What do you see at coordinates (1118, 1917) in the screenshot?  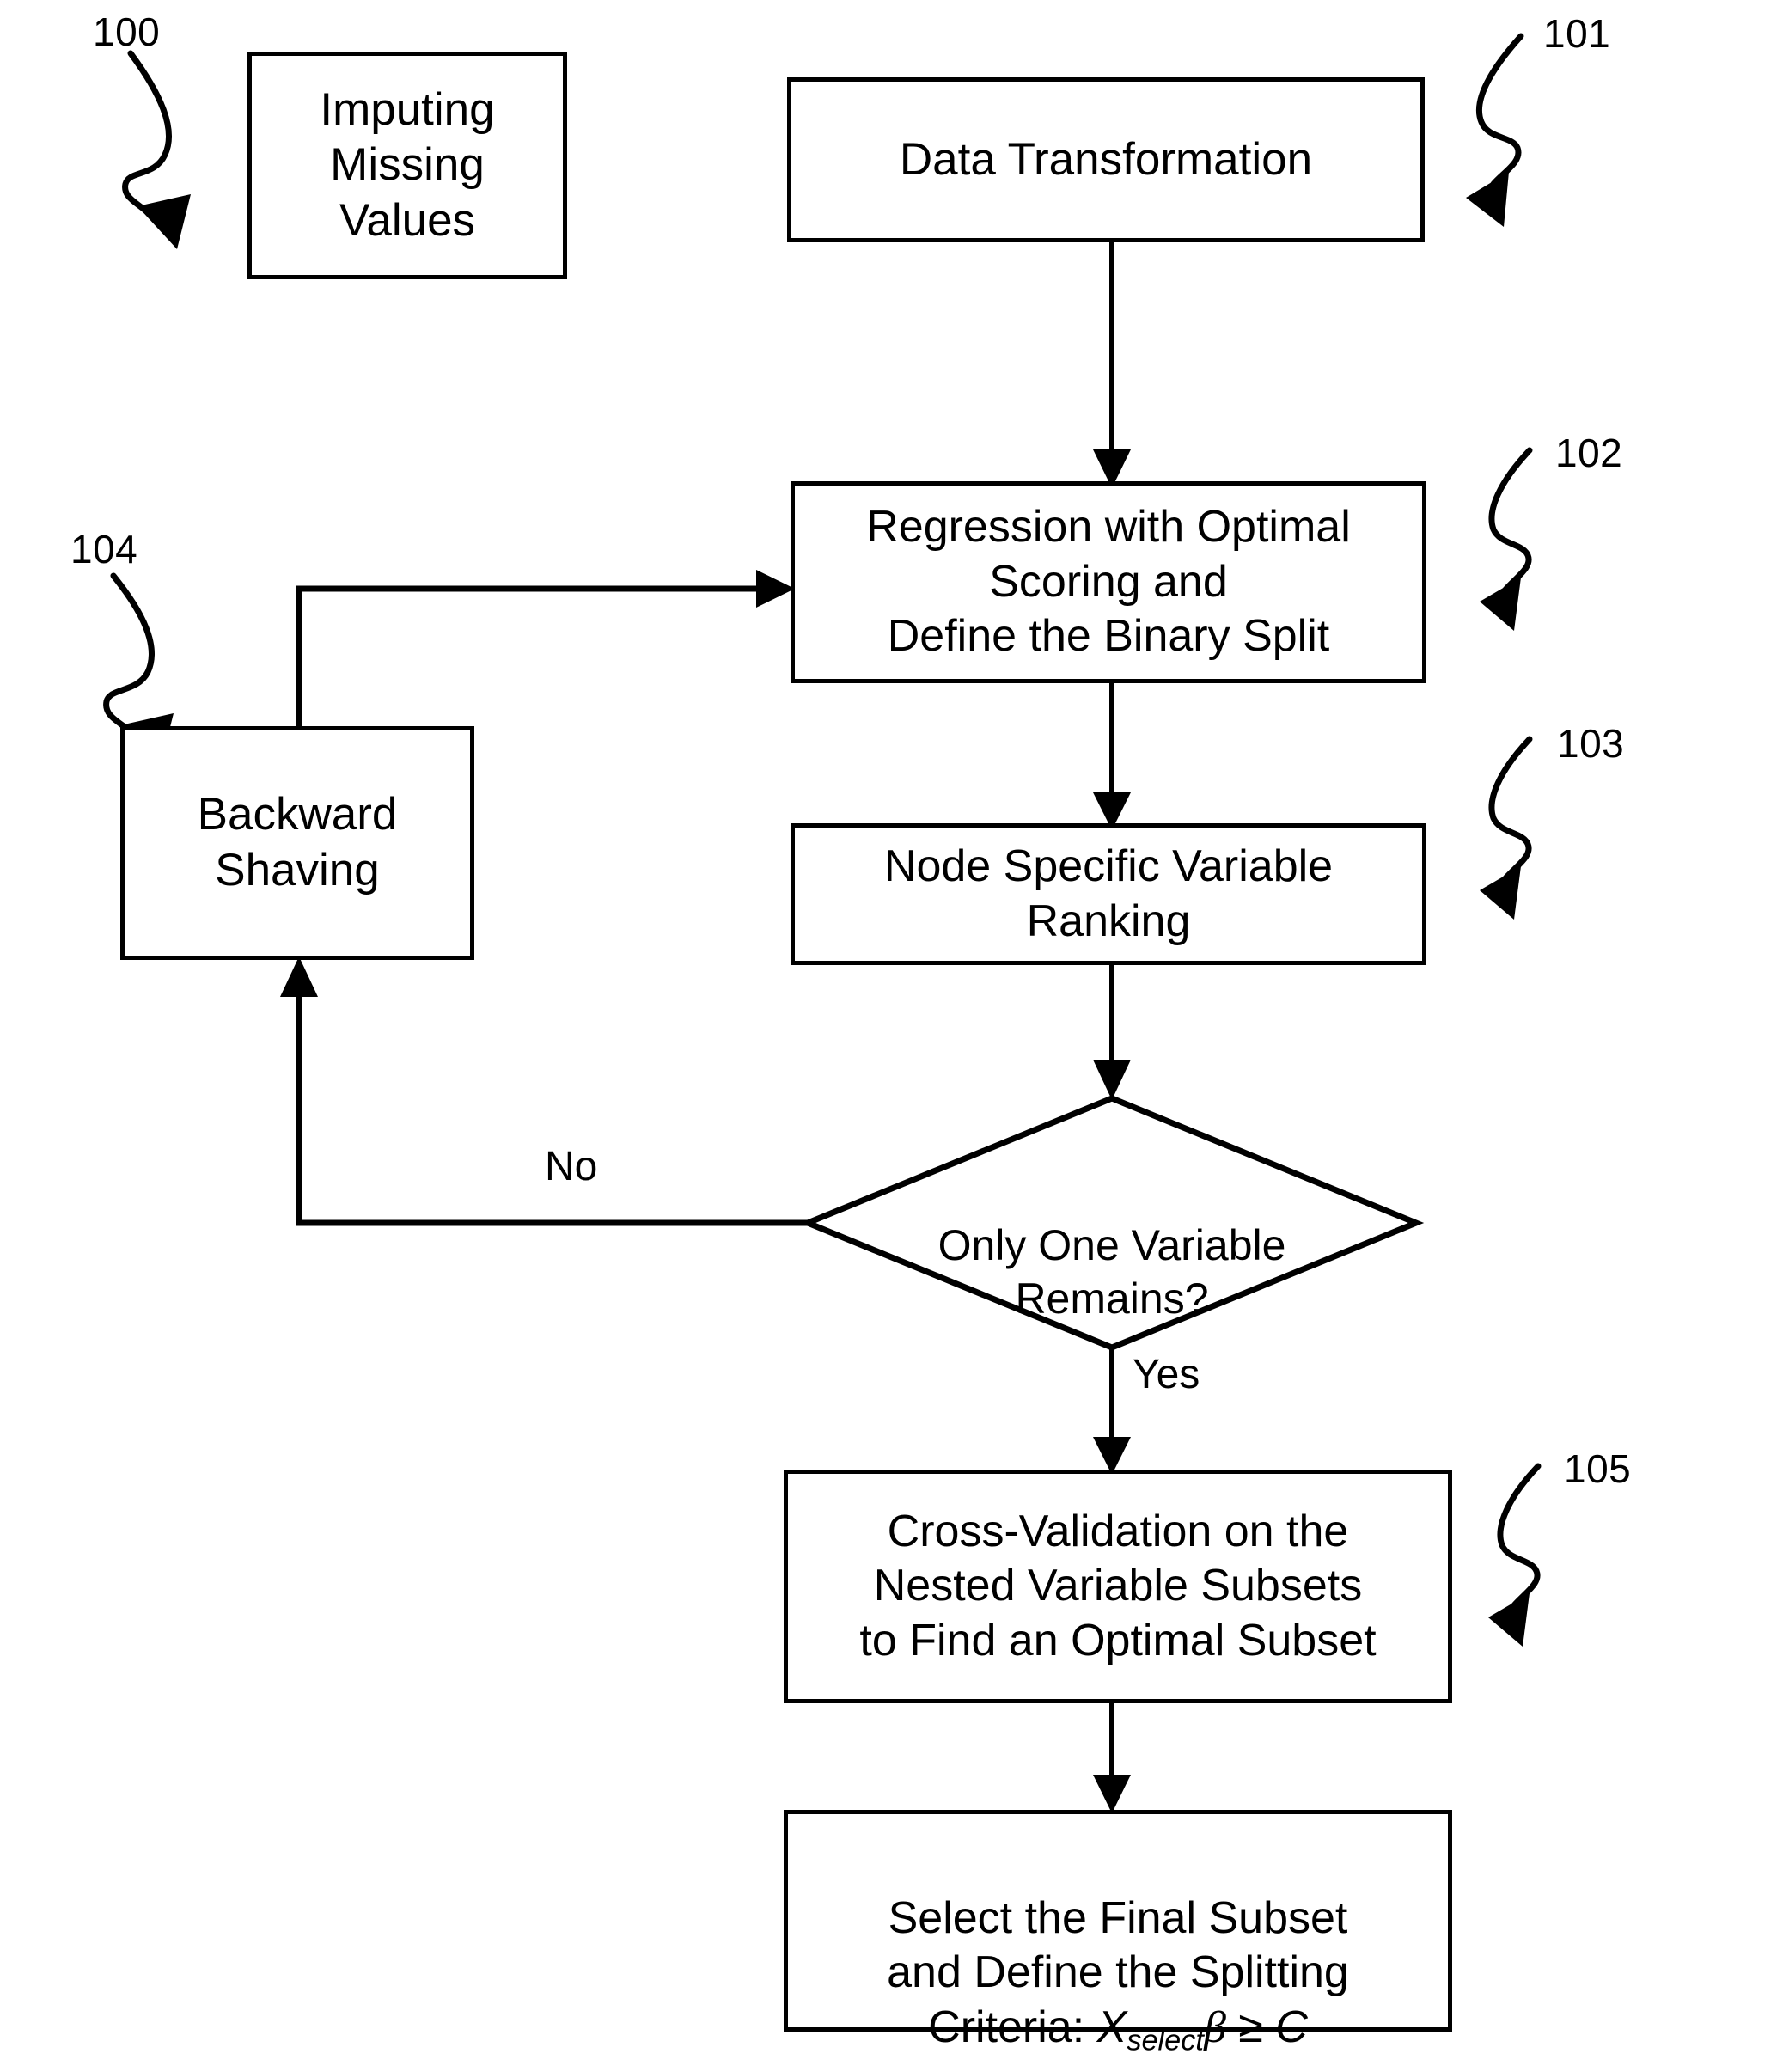 I see `node-final-subset-line1: Select the Final Subset` at bounding box center [1118, 1917].